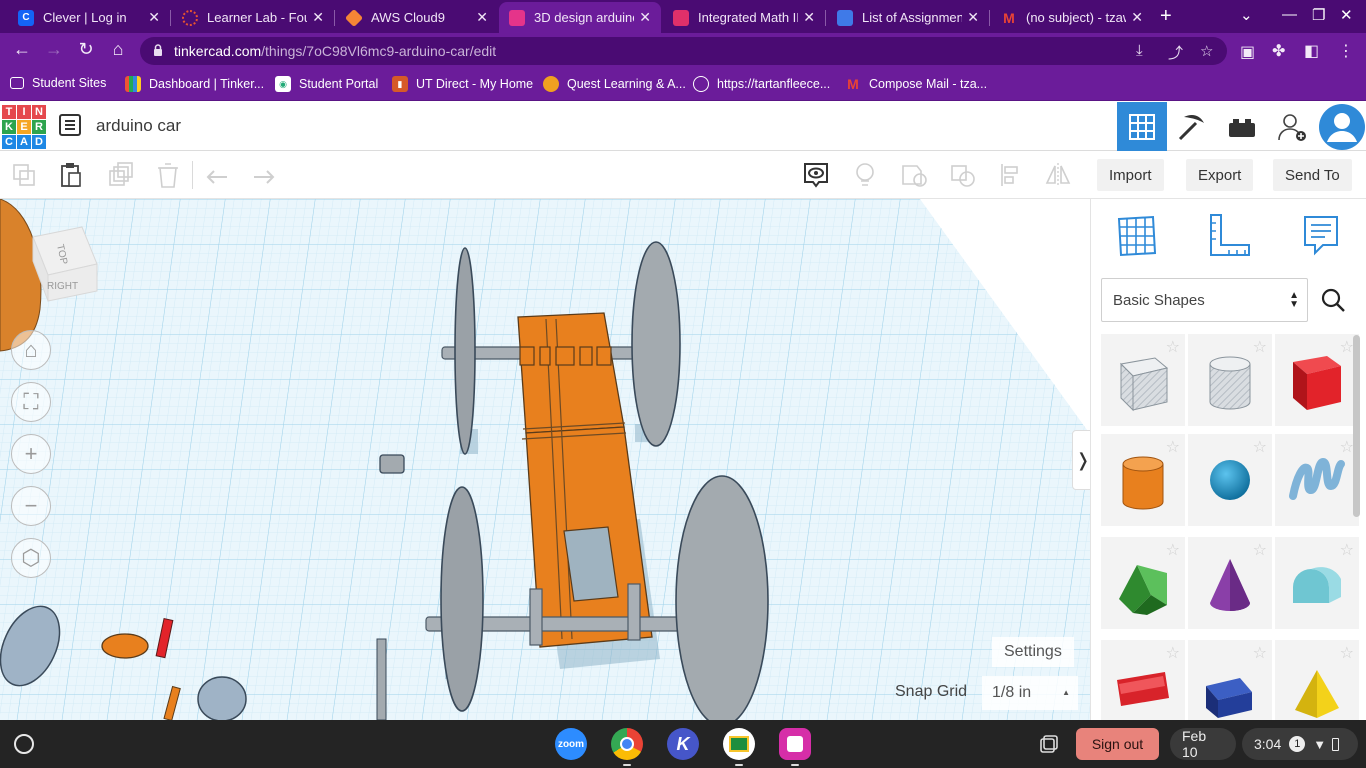 The width and height of the screenshot is (1366, 768). Describe the element at coordinates (795, 744) in the screenshot. I see `jamboard-app-icon` at that location.